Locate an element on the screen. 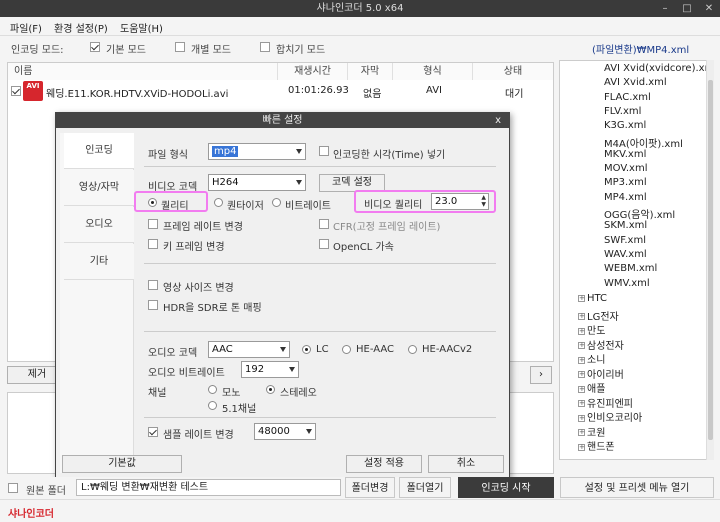 The image size is (720, 522). hdr-checkbox is located at coordinates (153, 305).